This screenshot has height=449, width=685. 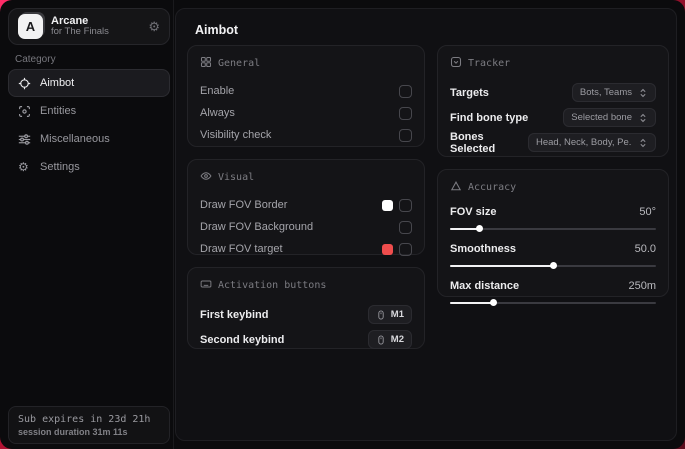 I want to click on grid-icon, so click(x=206, y=63).